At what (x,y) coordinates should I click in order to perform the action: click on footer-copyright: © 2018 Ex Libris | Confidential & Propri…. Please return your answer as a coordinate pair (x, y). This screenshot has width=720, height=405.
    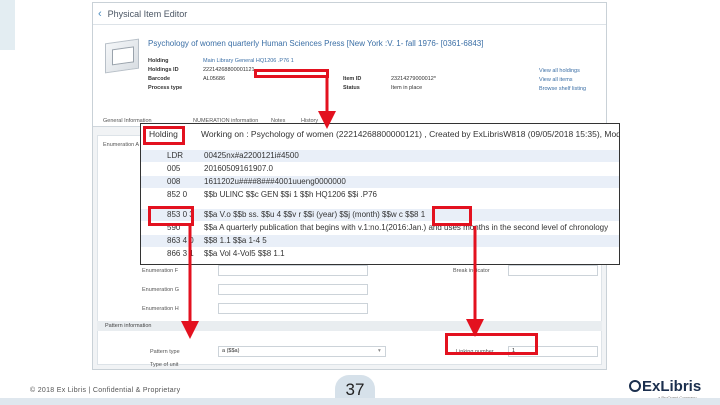
    Looking at the image, I should click on (105, 390).